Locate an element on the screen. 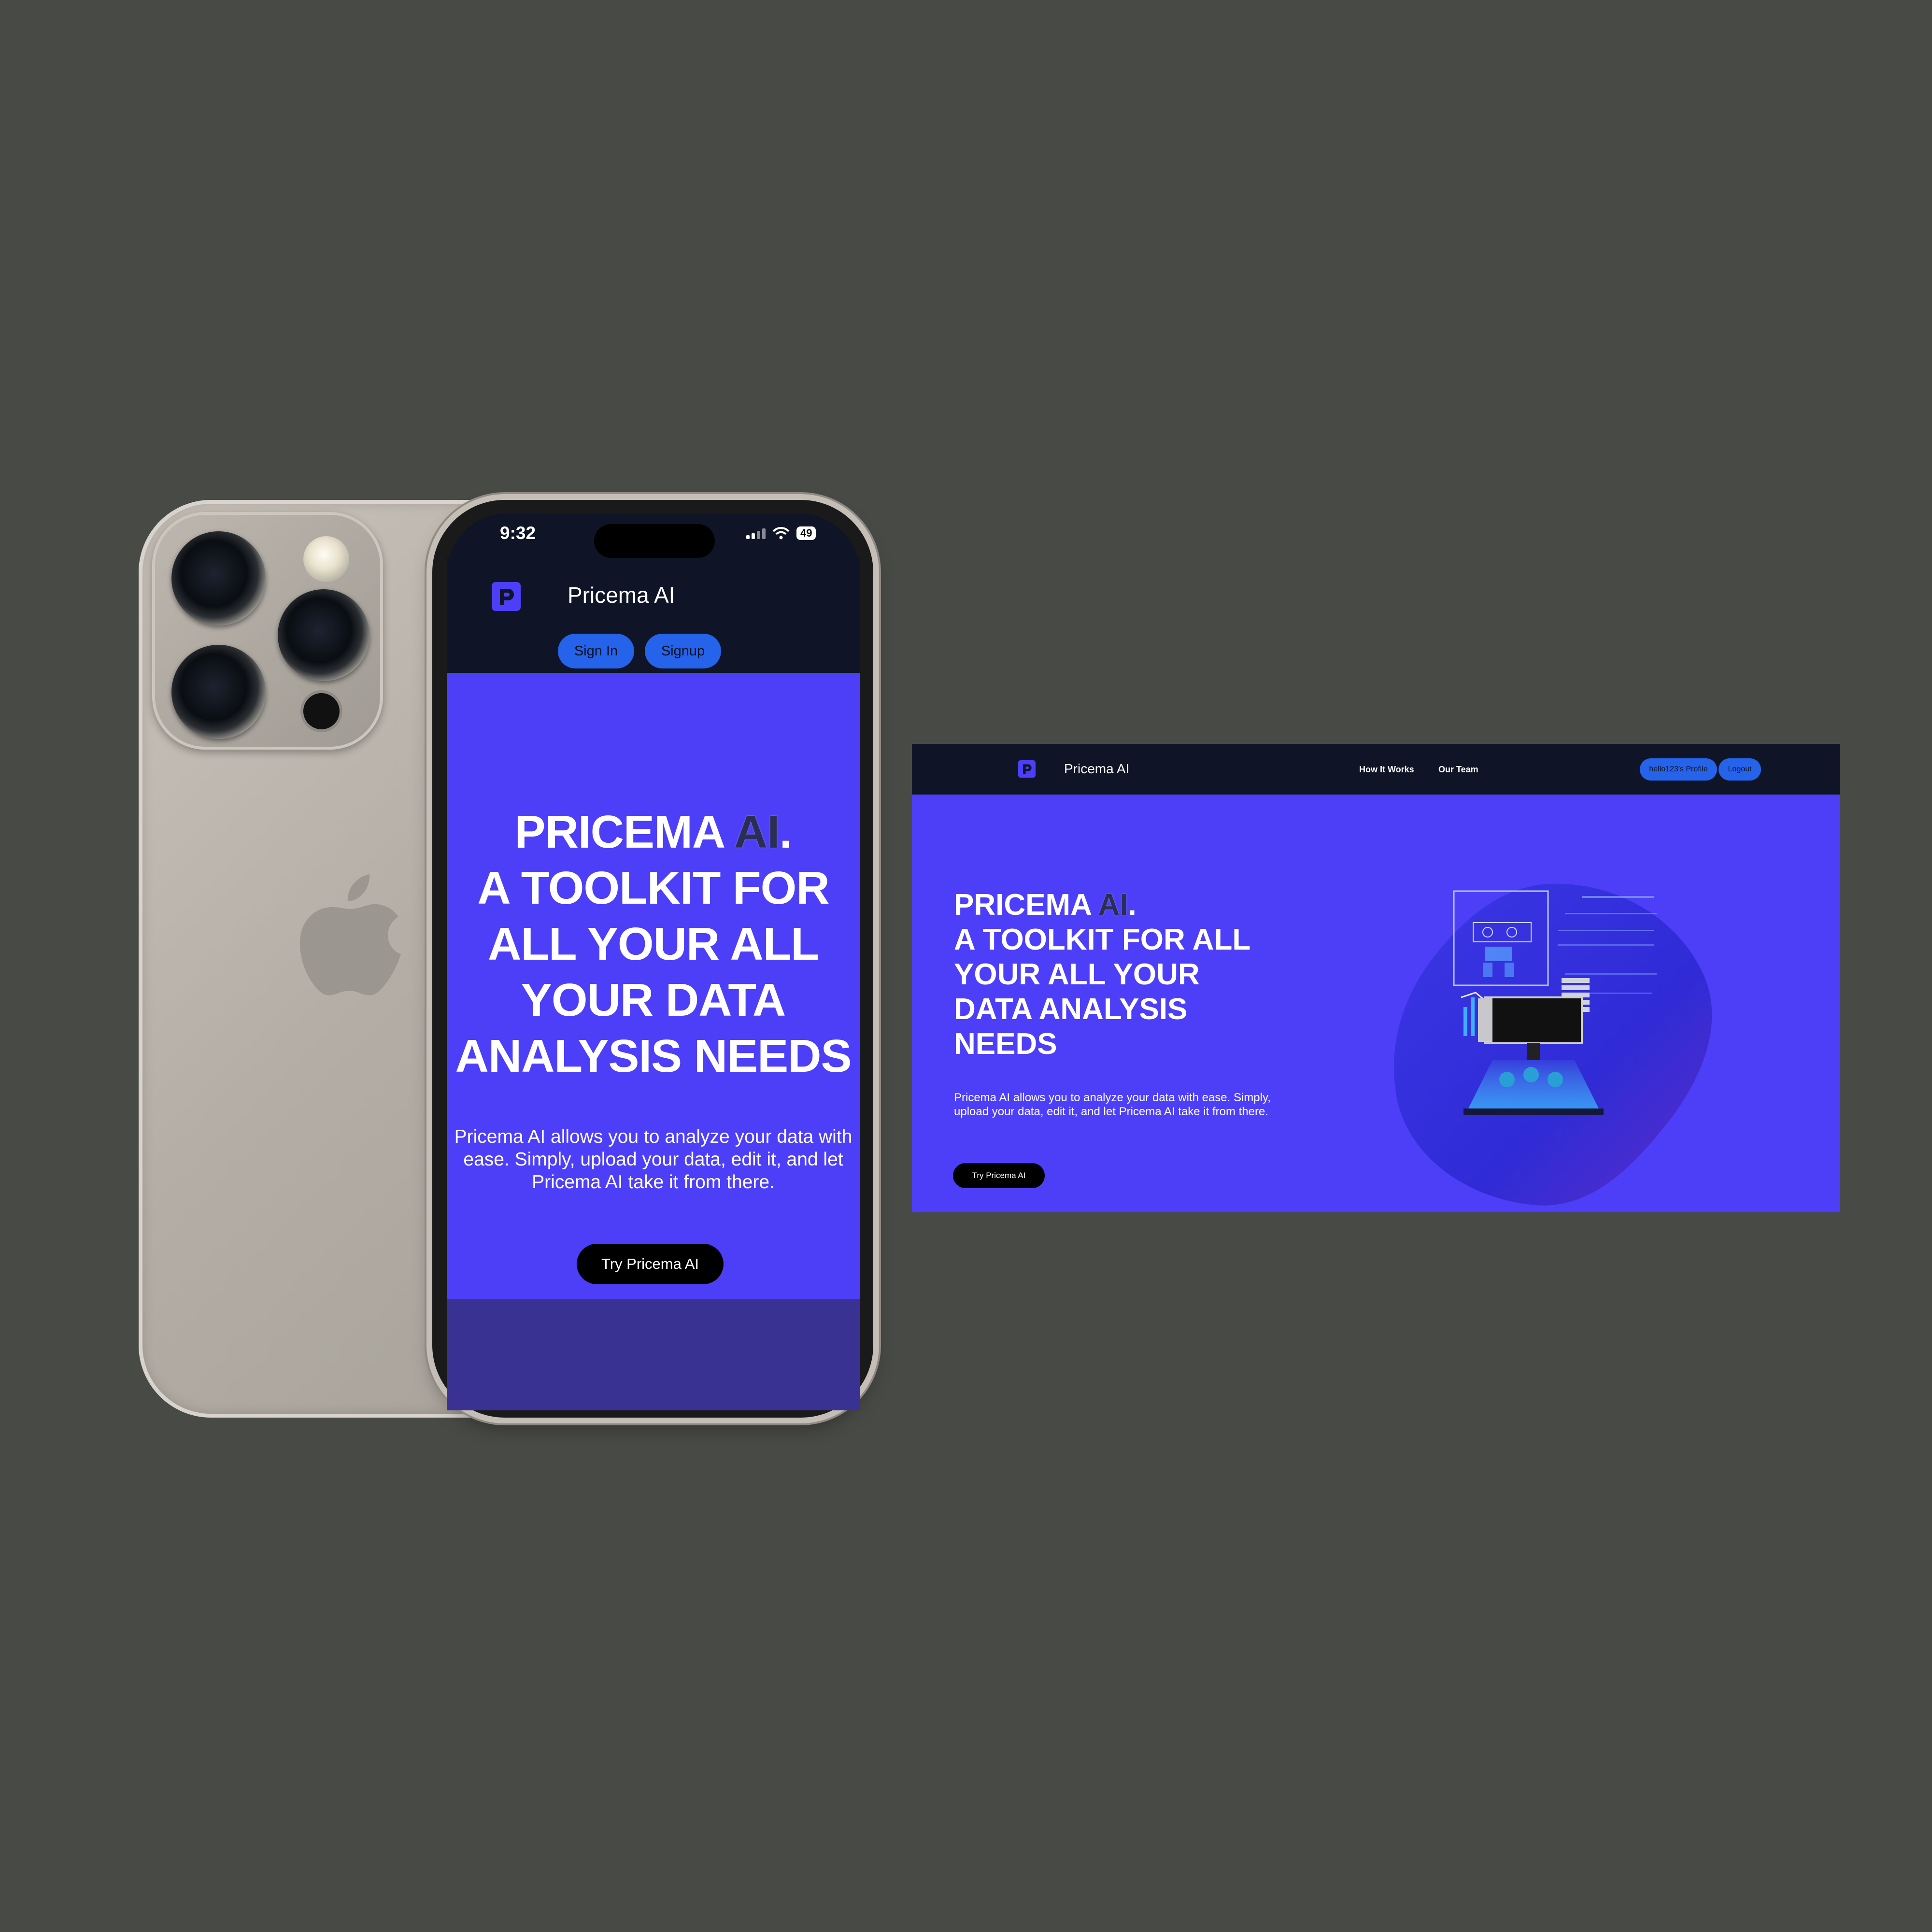  mobile-brand: Pricema AI is located at coordinates (621, 595).